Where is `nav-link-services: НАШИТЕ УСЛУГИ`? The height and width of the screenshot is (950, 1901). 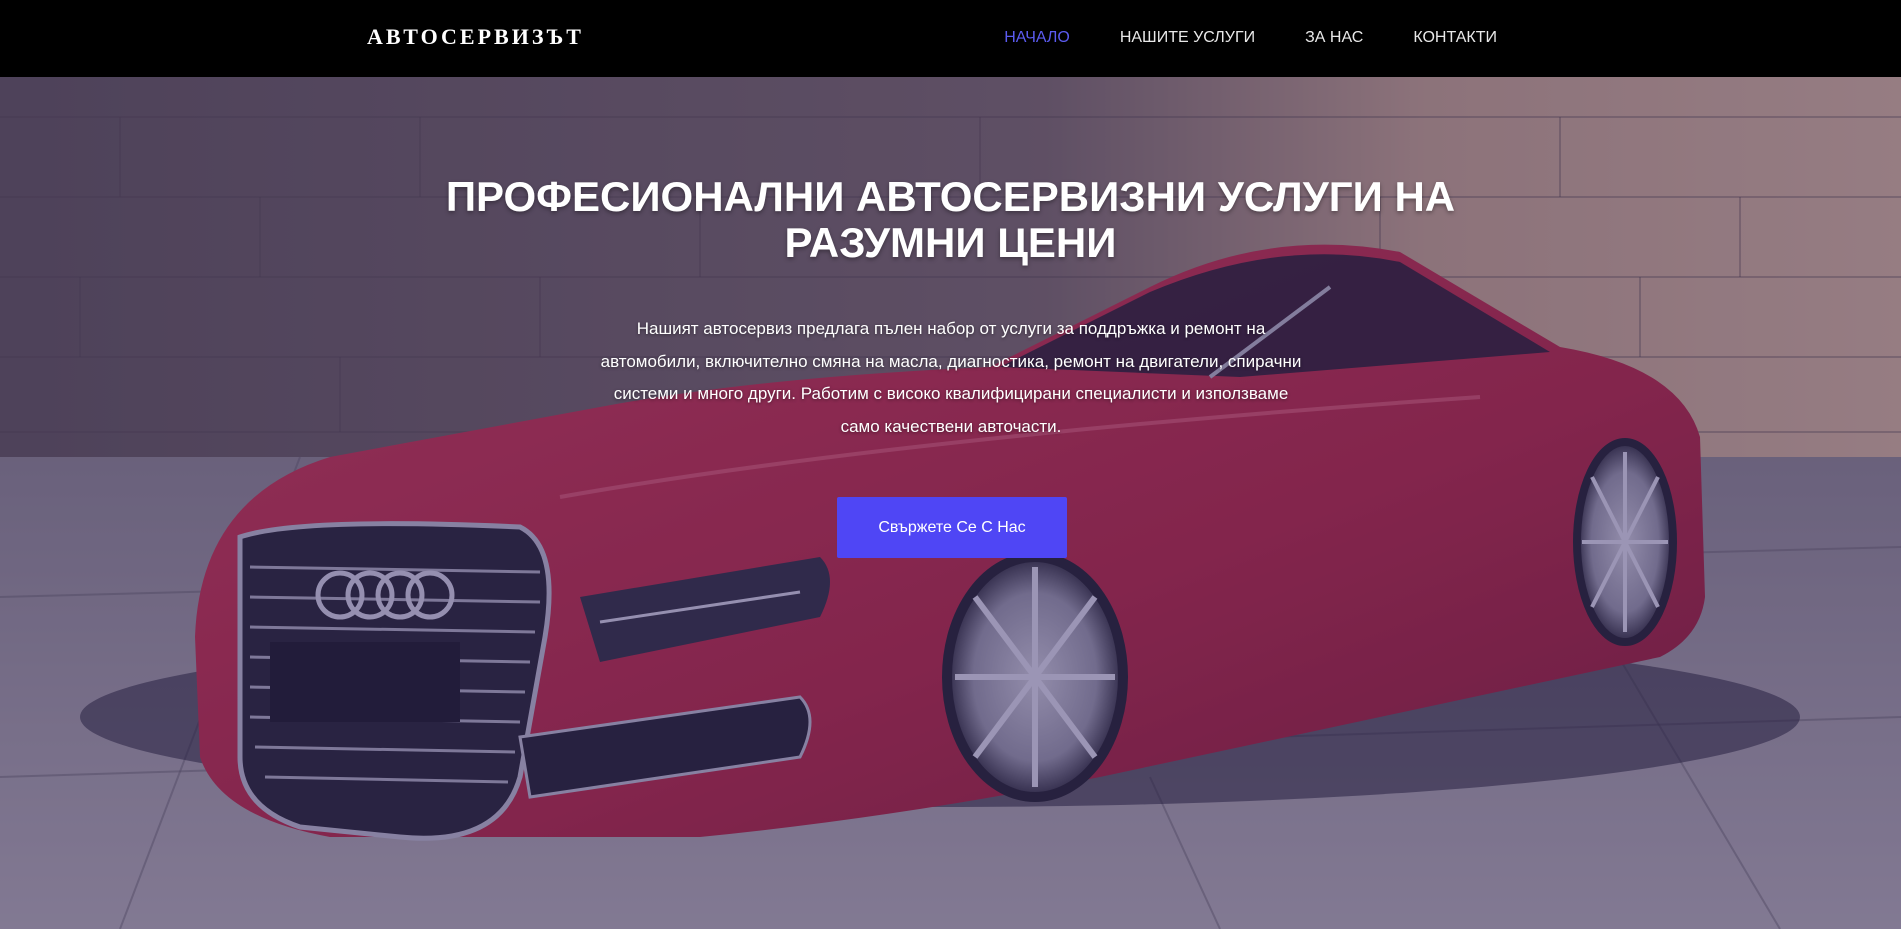 nav-link-services: НАШИТЕ УСЛУГИ is located at coordinates (1187, 40).